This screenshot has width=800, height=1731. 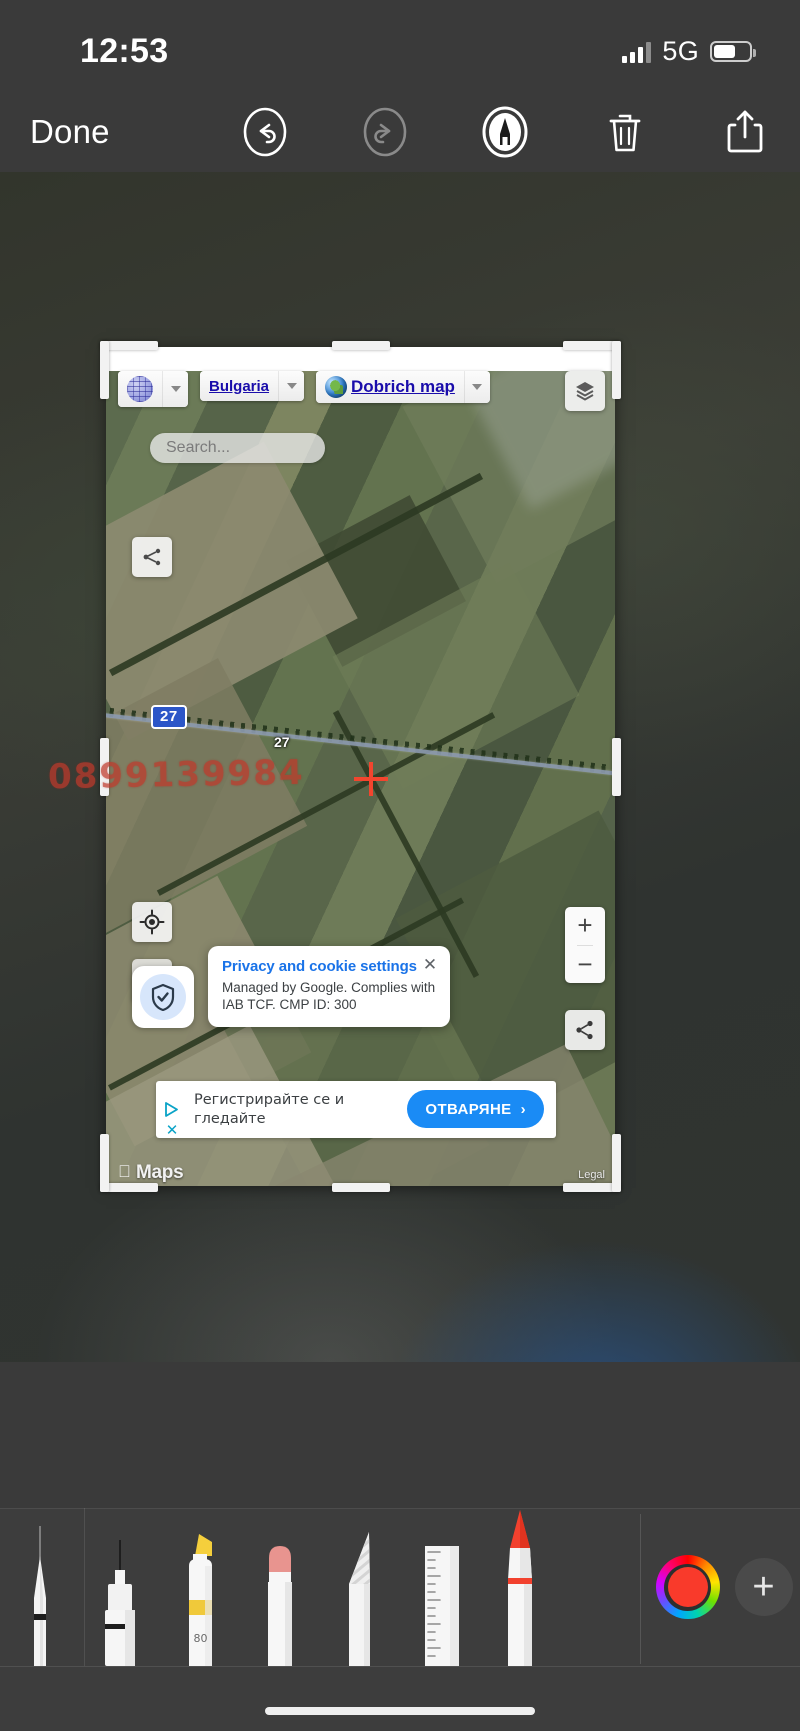 I want to click on done-button: Done, so click(x=70, y=132).